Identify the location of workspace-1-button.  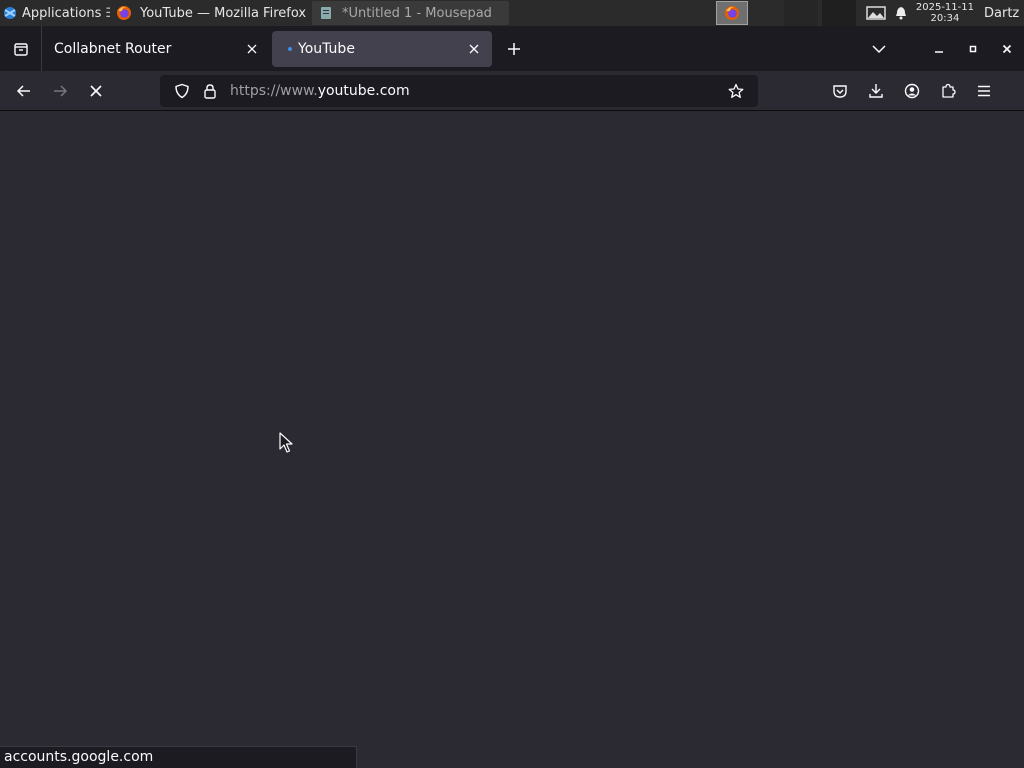
(731, 13).